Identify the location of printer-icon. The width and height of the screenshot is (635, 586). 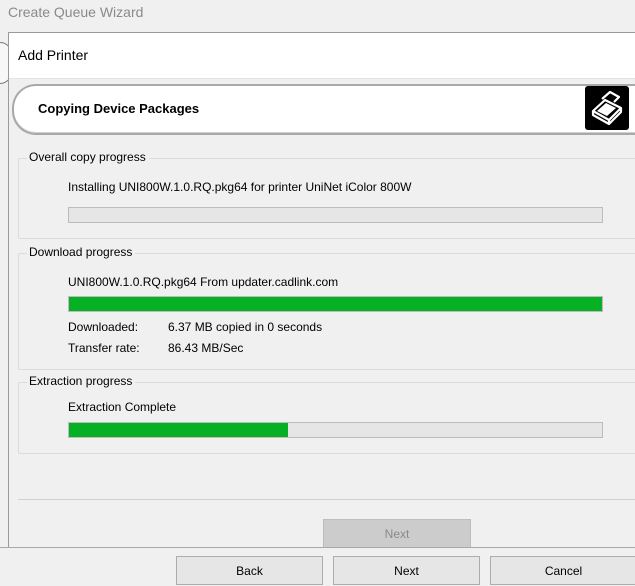
(607, 108).